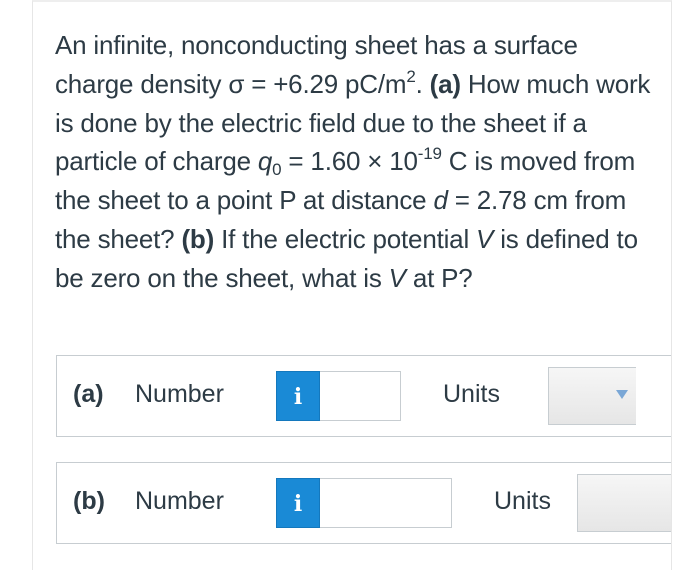 Image resolution: width=700 pixels, height=570 pixels. Describe the element at coordinates (179, 501) in the screenshot. I see `number-label-b: Number` at that location.